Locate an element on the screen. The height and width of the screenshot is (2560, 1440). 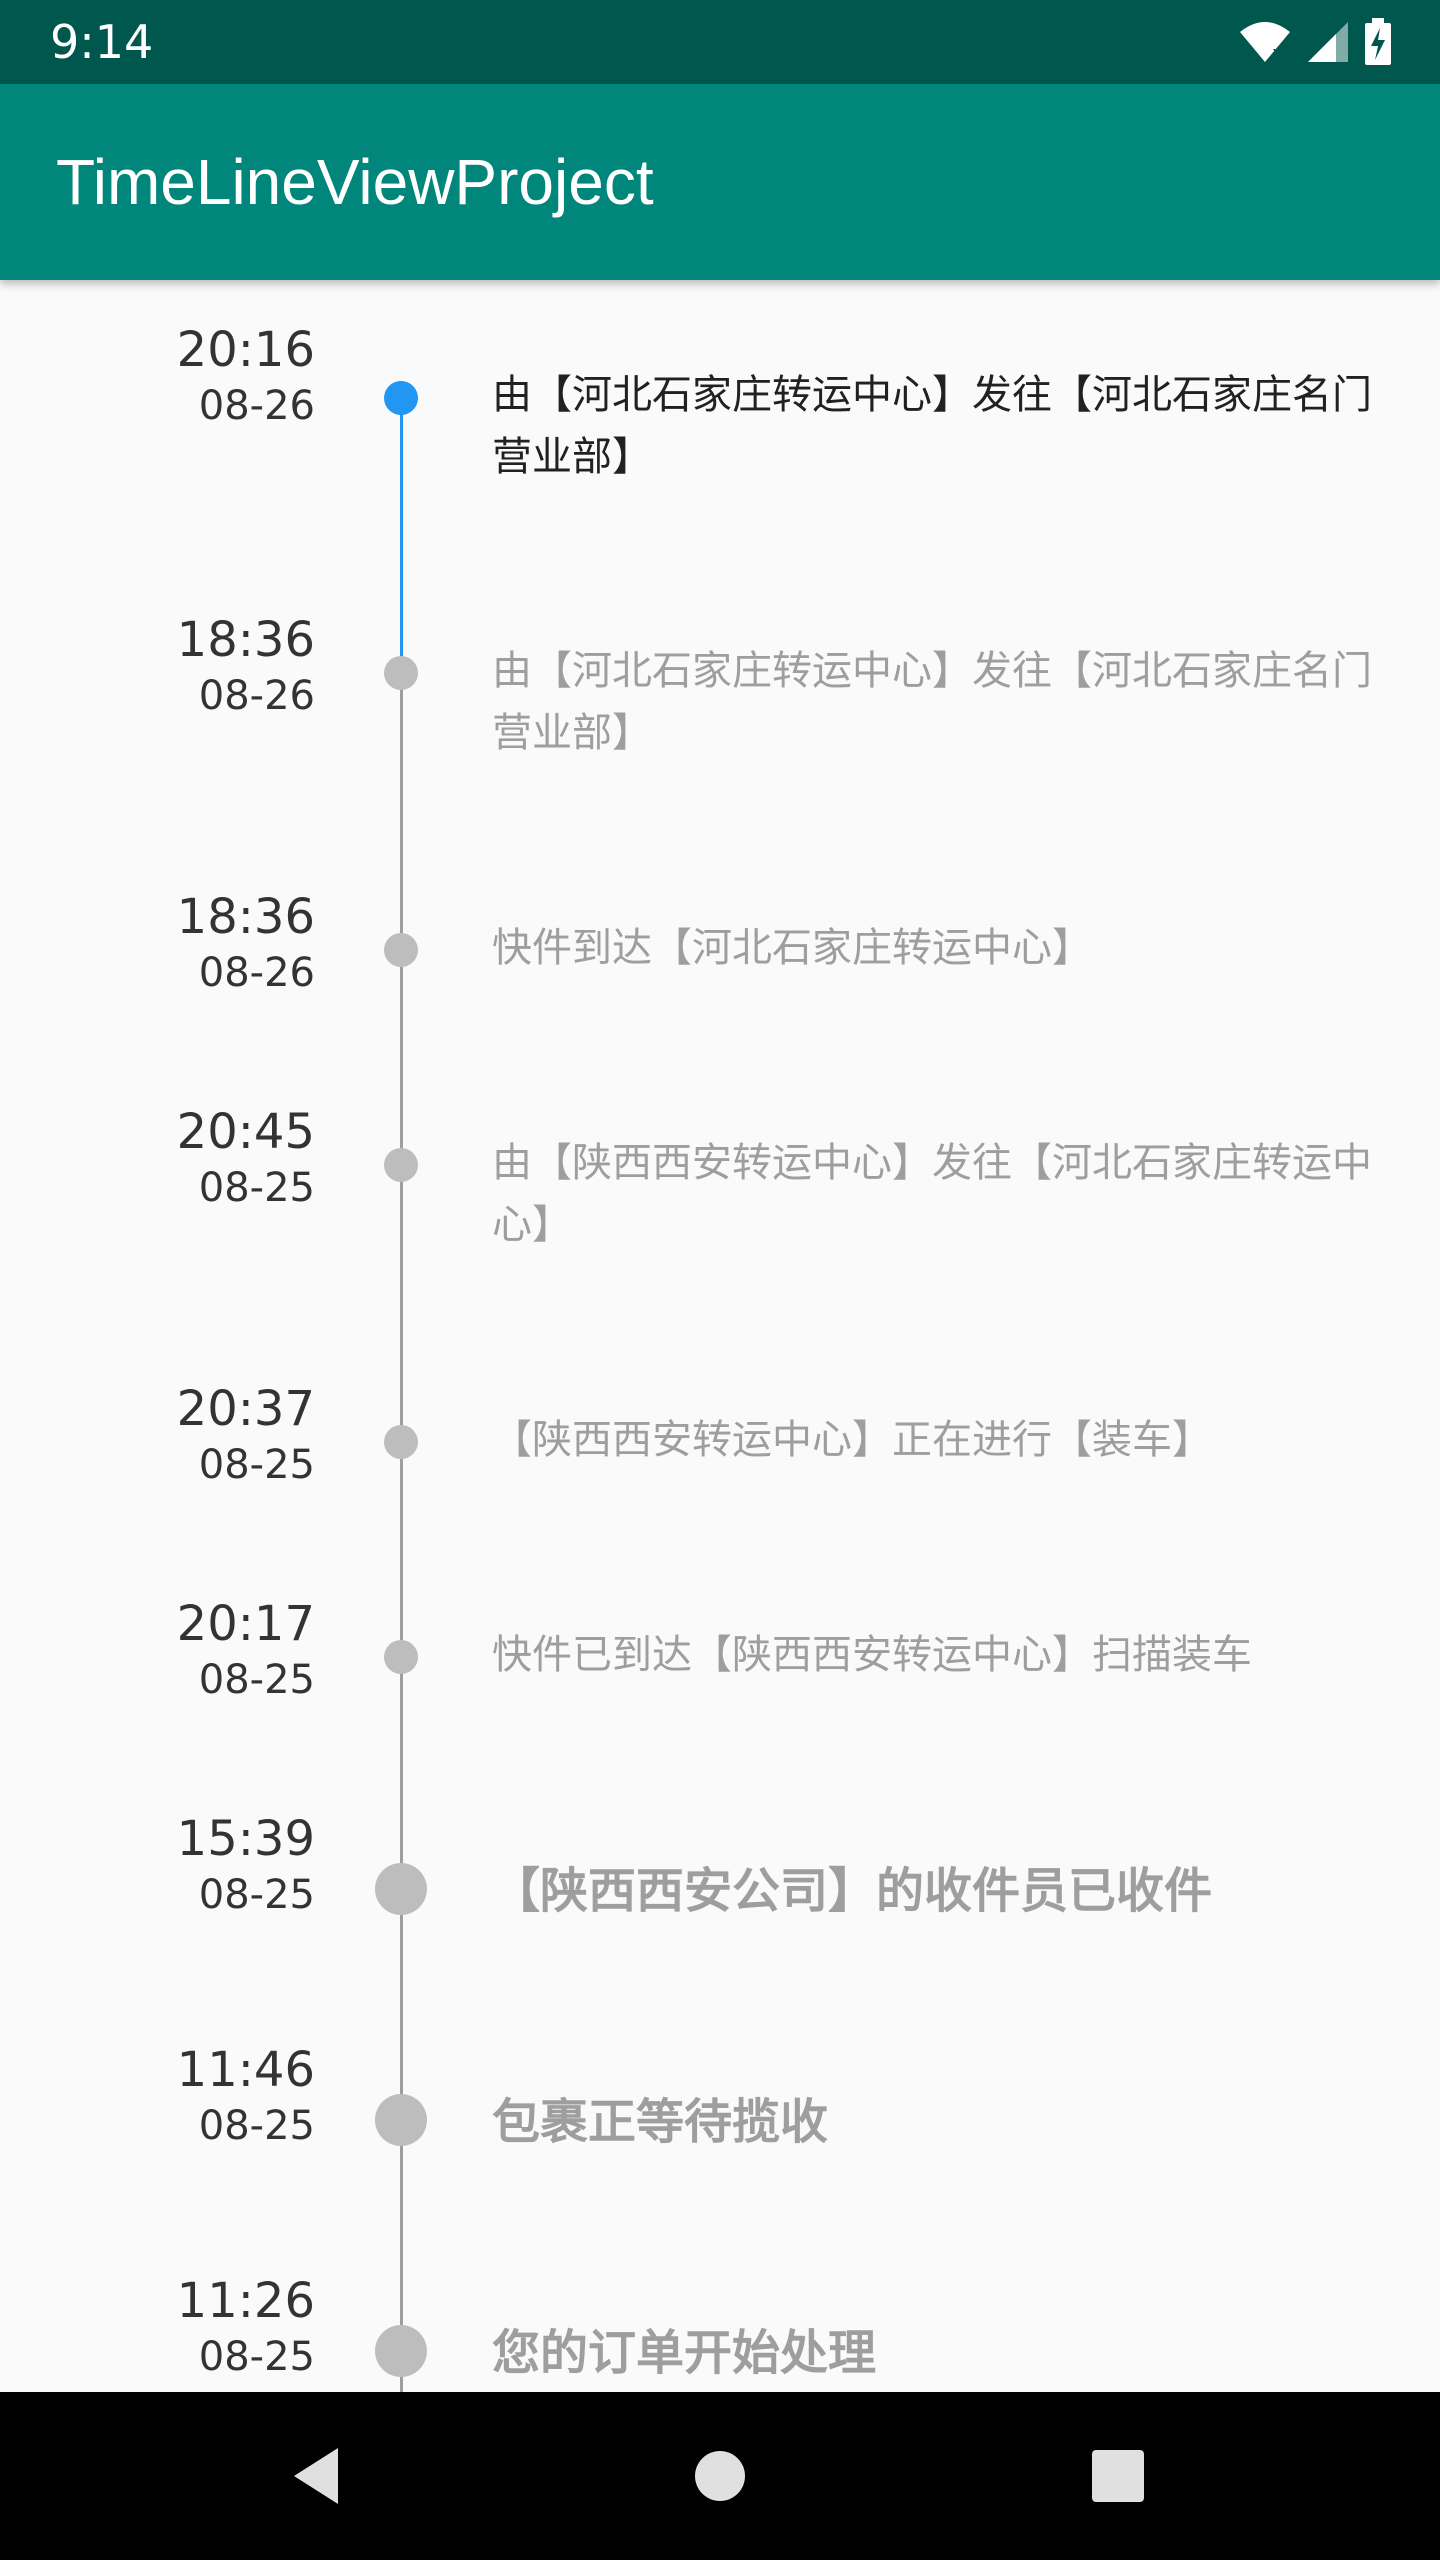
signal-icon is located at coordinates (1328, 42).